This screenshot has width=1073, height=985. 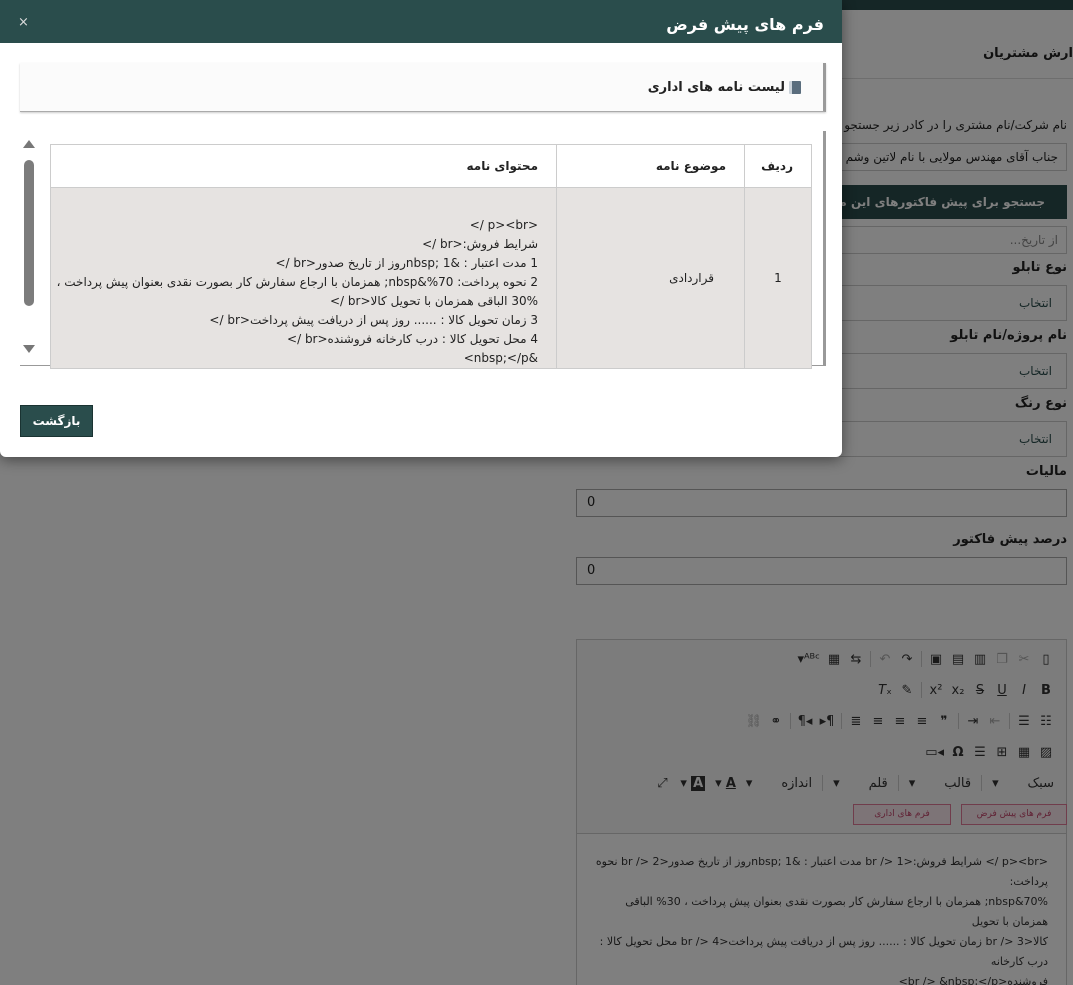 I want to click on scroll-up-icon, so click(x=29, y=144).